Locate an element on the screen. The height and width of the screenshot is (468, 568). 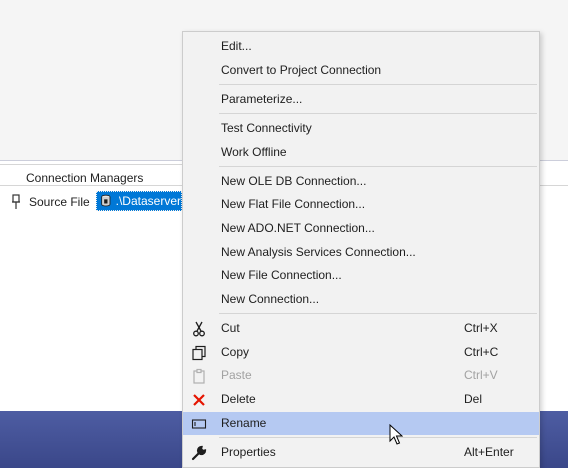
menu-item-properties: Properties Alt+Enter is located at coordinates (361, 452).